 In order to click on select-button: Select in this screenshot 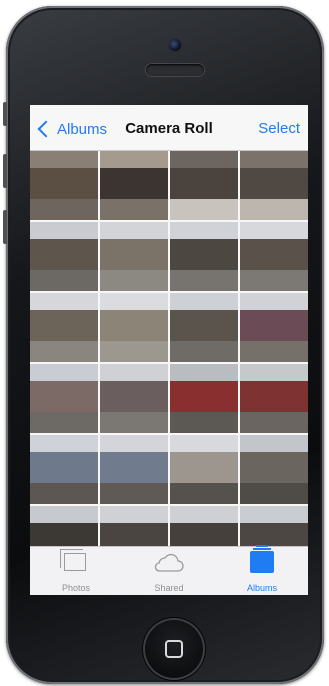, I will do `click(279, 128)`.